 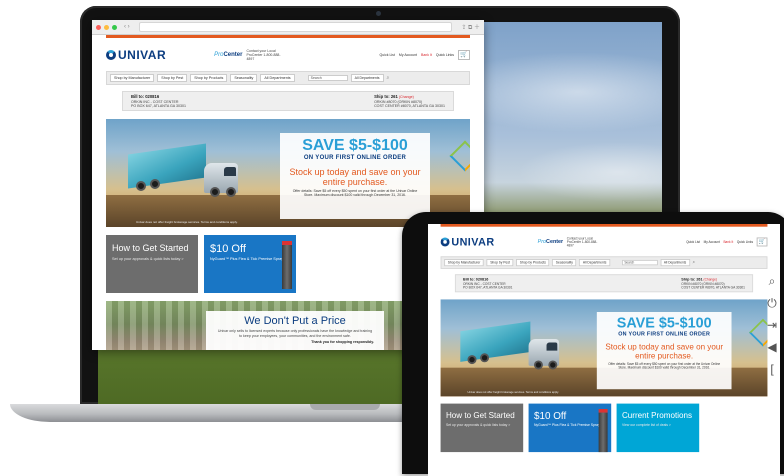 What do you see at coordinates (459, 156) in the screenshot?
I see `diamond-graphic` at bounding box center [459, 156].